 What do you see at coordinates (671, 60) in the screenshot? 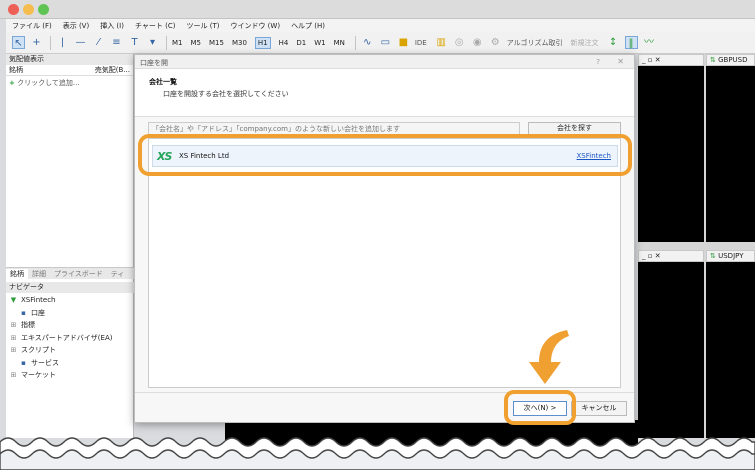
I see `chart-header-mid-top: _ ▫ ✕` at bounding box center [671, 60].